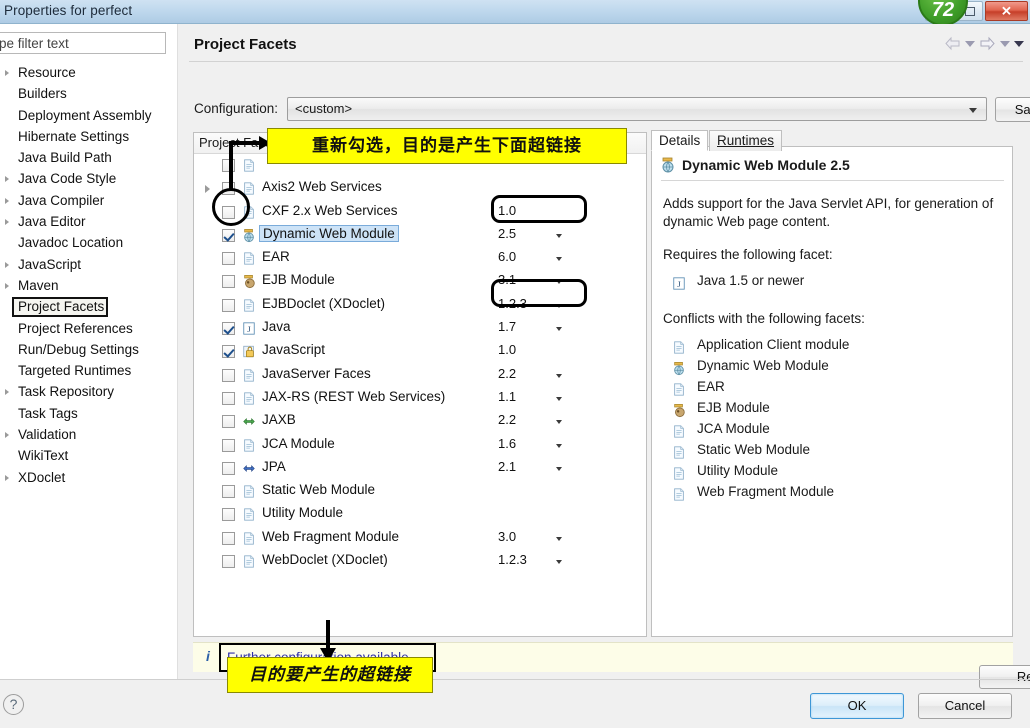 The image size is (1030, 728). What do you see at coordinates (420, 468) in the screenshot?
I see `facet-row: JPA 2.1` at bounding box center [420, 468].